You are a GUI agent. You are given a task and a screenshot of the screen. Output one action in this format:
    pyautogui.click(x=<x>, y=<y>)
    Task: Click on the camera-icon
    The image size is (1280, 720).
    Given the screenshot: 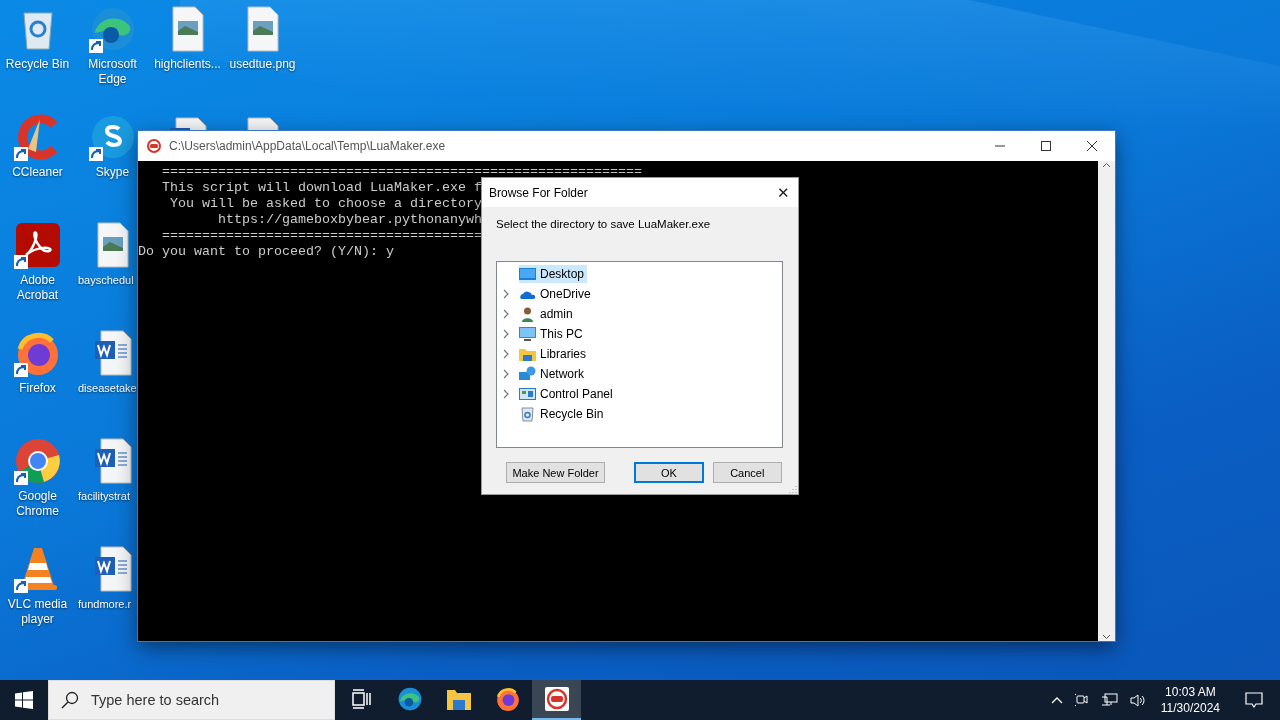 What is the action you would take?
    pyautogui.click(x=1081, y=700)
    